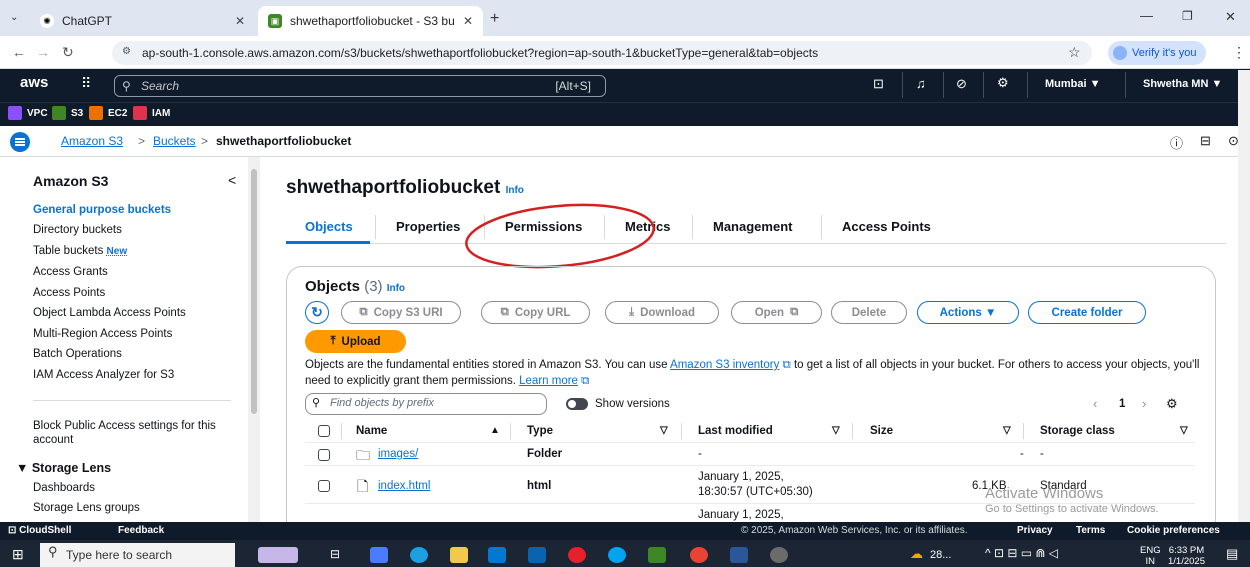 The width and height of the screenshot is (1250, 567). Describe the element at coordinates (1232, 553) in the screenshot. I see `notification-center-icon: ▤` at that location.